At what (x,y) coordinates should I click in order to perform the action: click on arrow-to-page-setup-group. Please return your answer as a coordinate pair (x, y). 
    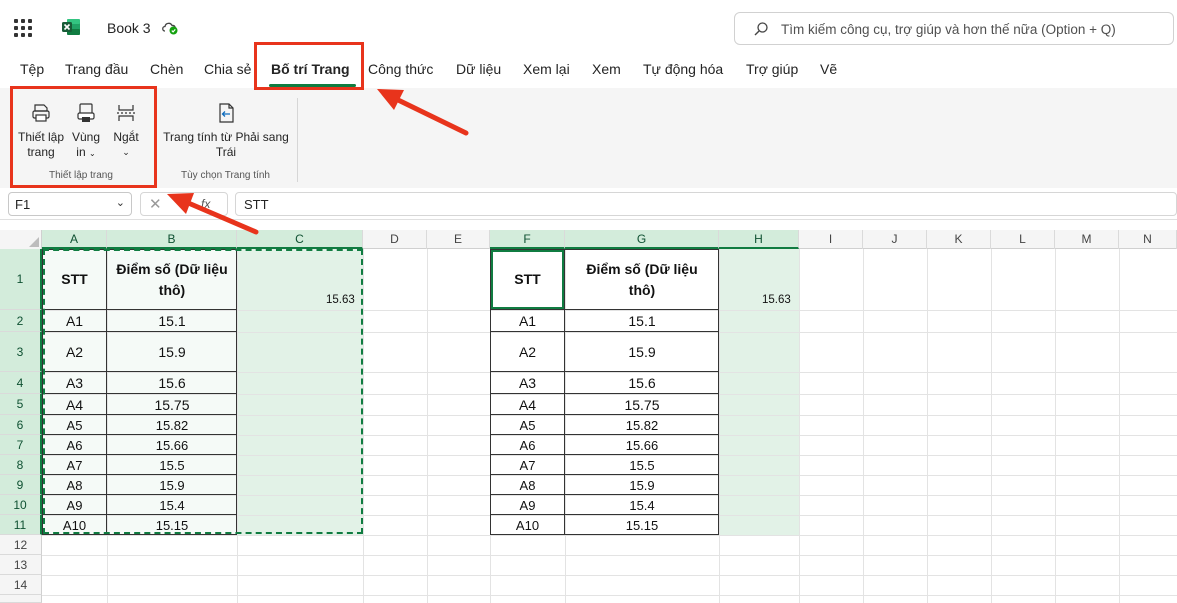
    Looking at the image, I should click on (213, 214).